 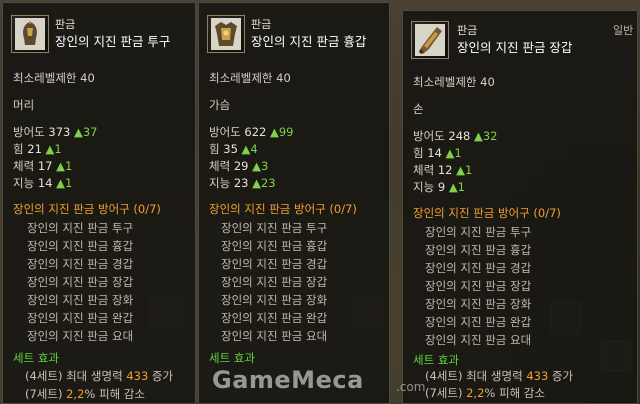 I want to click on stat-row: 방어도 248 ▲32, so click(x=455, y=136).